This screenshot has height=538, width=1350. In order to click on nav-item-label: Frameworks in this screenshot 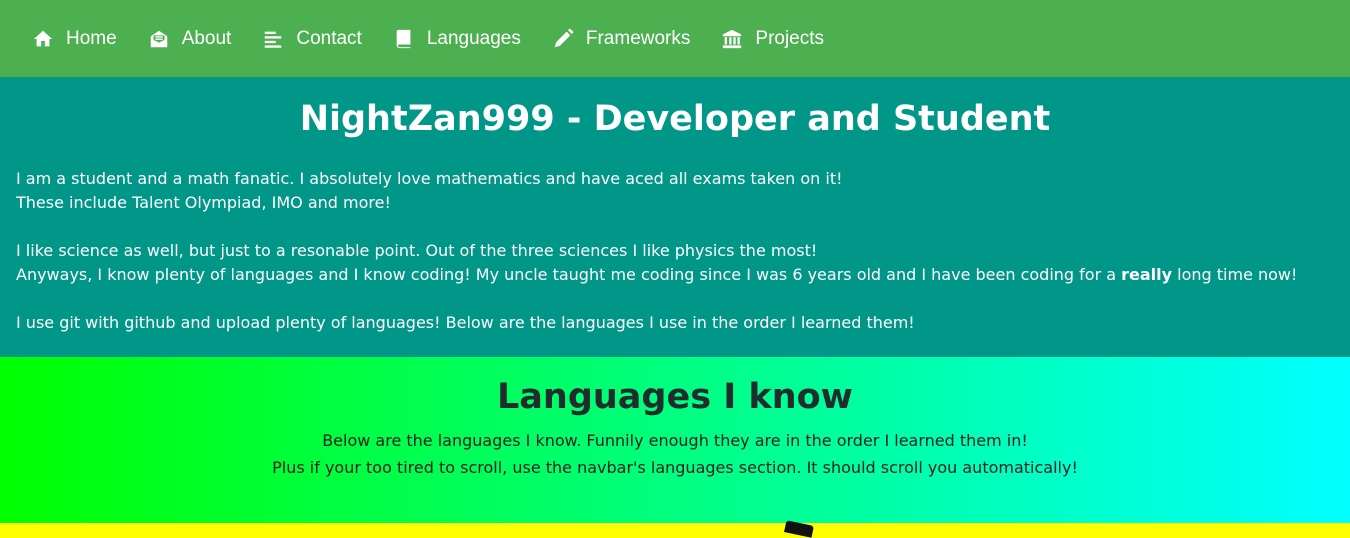, I will do `click(638, 38)`.